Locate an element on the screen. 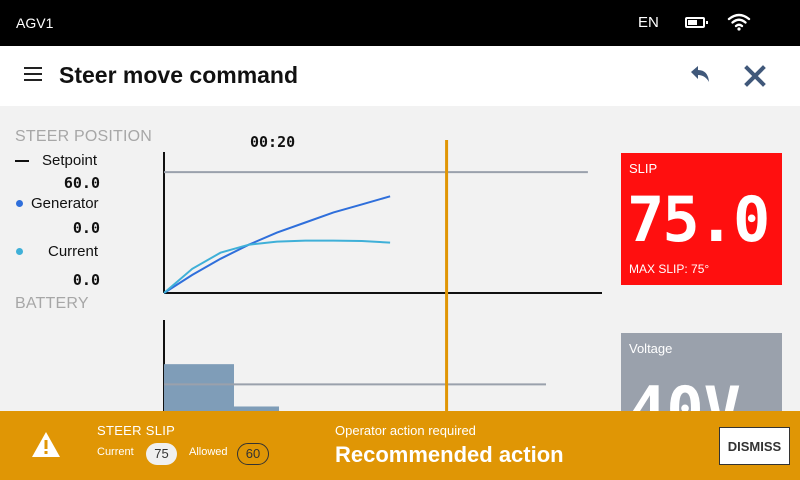 The height and width of the screenshot is (480, 800). warning-icon is located at coordinates (46, 444).